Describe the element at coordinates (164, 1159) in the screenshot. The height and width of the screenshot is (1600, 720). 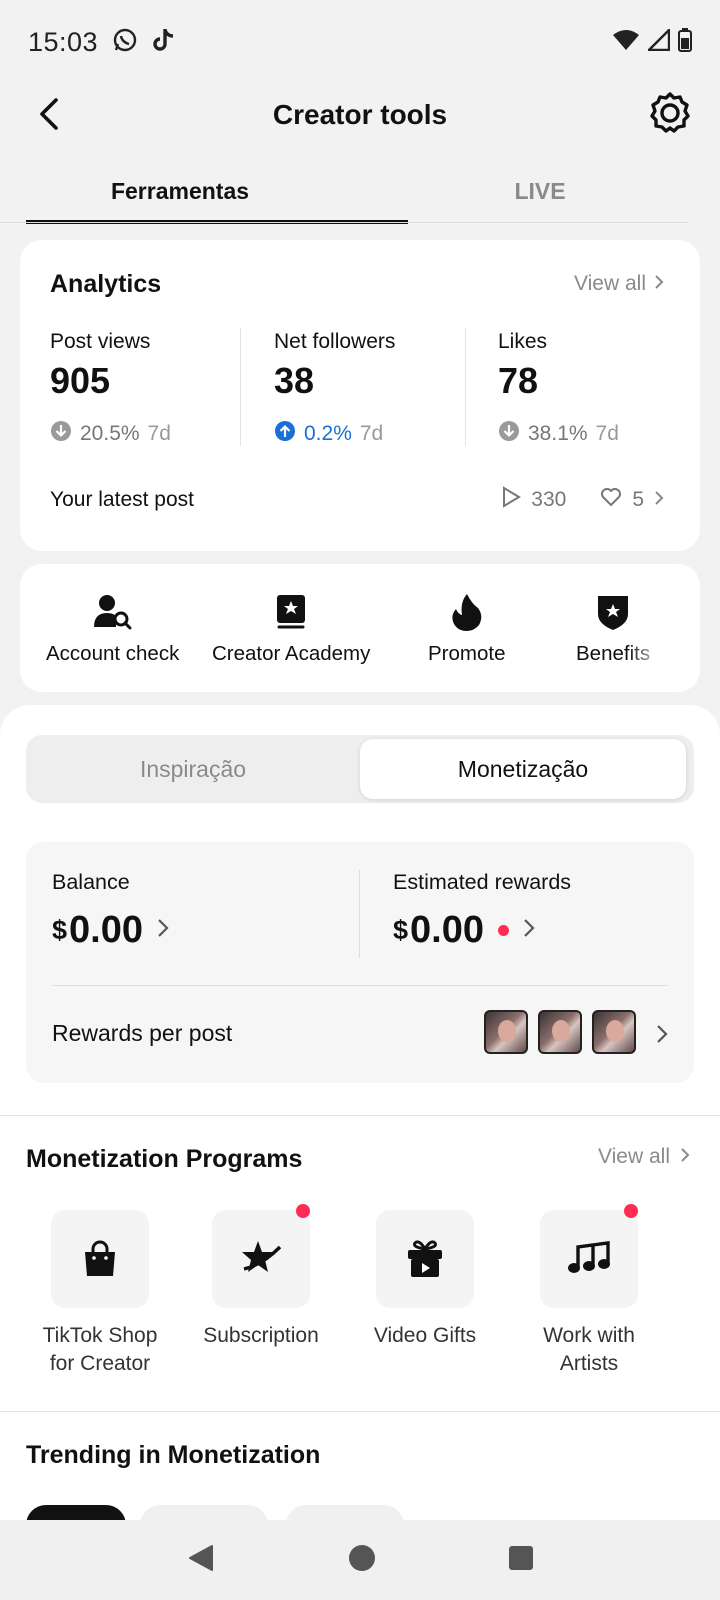
I see `programs-title: Monetization Programs` at that location.